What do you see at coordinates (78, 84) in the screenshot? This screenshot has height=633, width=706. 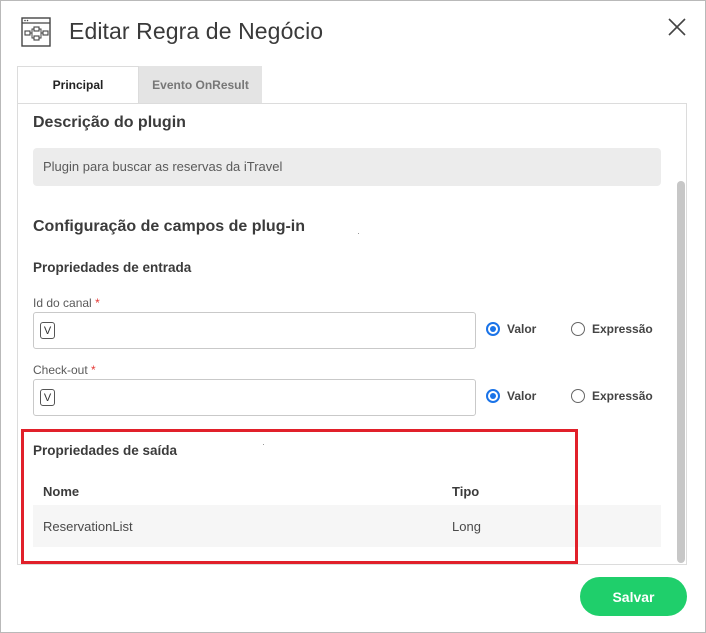 I see `tab-principal: Principal` at bounding box center [78, 84].